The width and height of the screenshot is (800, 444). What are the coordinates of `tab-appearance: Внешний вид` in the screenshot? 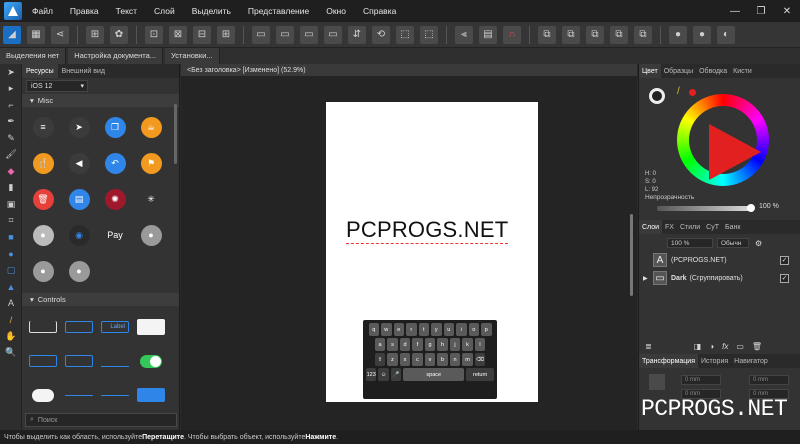 It's located at (83, 71).